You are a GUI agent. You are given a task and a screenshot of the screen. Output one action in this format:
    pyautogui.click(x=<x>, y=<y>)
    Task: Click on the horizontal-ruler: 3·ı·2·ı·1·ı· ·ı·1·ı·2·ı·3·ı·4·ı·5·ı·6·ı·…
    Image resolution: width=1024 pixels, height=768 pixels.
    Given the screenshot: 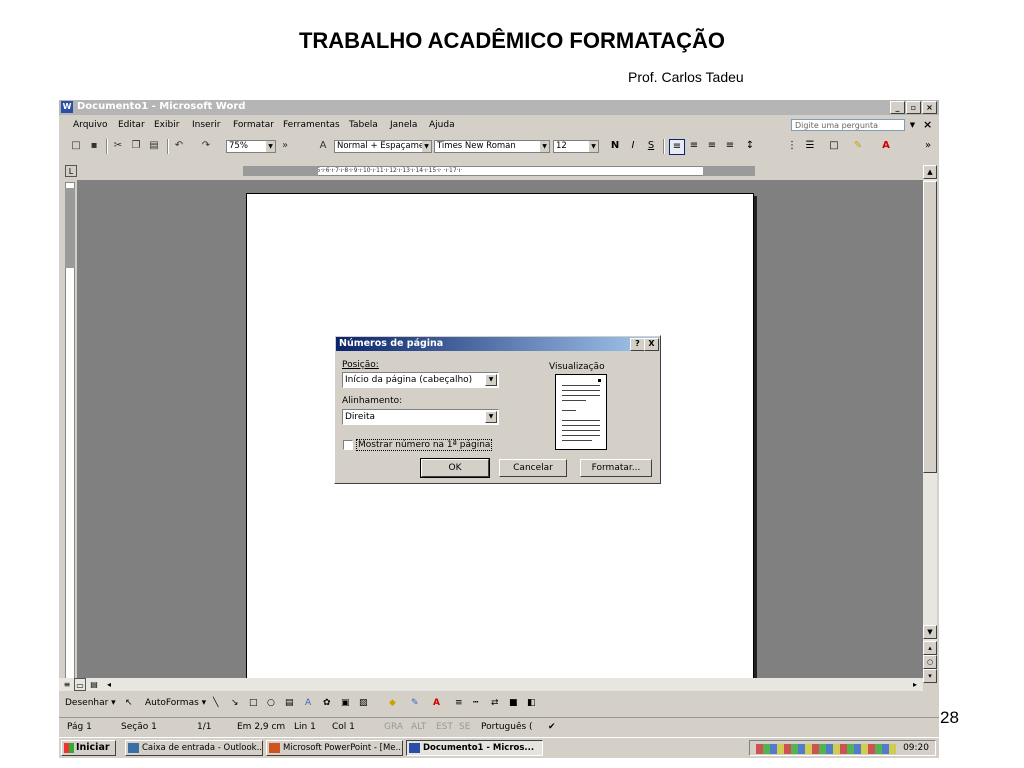 What is the action you would take?
    pyautogui.click(x=499, y=171)
    